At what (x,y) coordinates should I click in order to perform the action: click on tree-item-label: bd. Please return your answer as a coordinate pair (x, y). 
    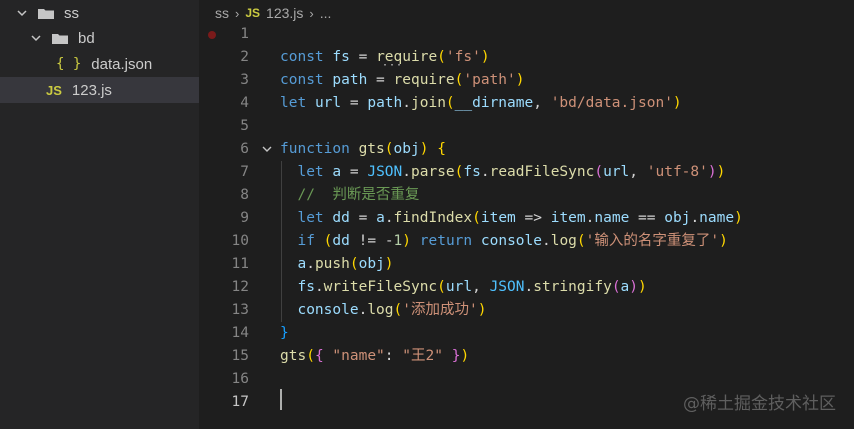
    Looking at the image, I should click on (86, 38).